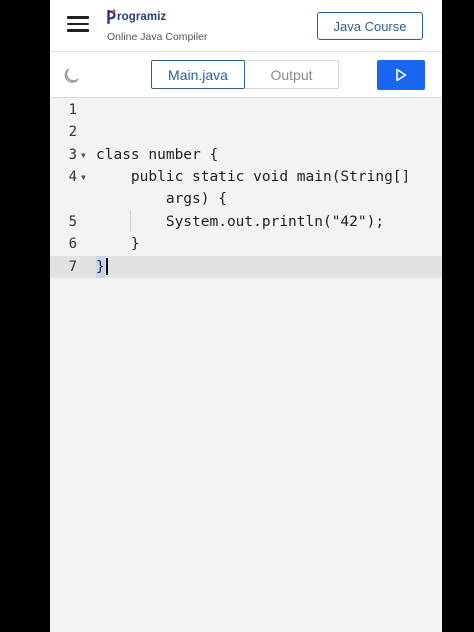 The width and height of the screenshot is (474, 632). Describe the element at coordinates (111, 17) in the screenshot. I see `programiz-logo-icon` at that location.